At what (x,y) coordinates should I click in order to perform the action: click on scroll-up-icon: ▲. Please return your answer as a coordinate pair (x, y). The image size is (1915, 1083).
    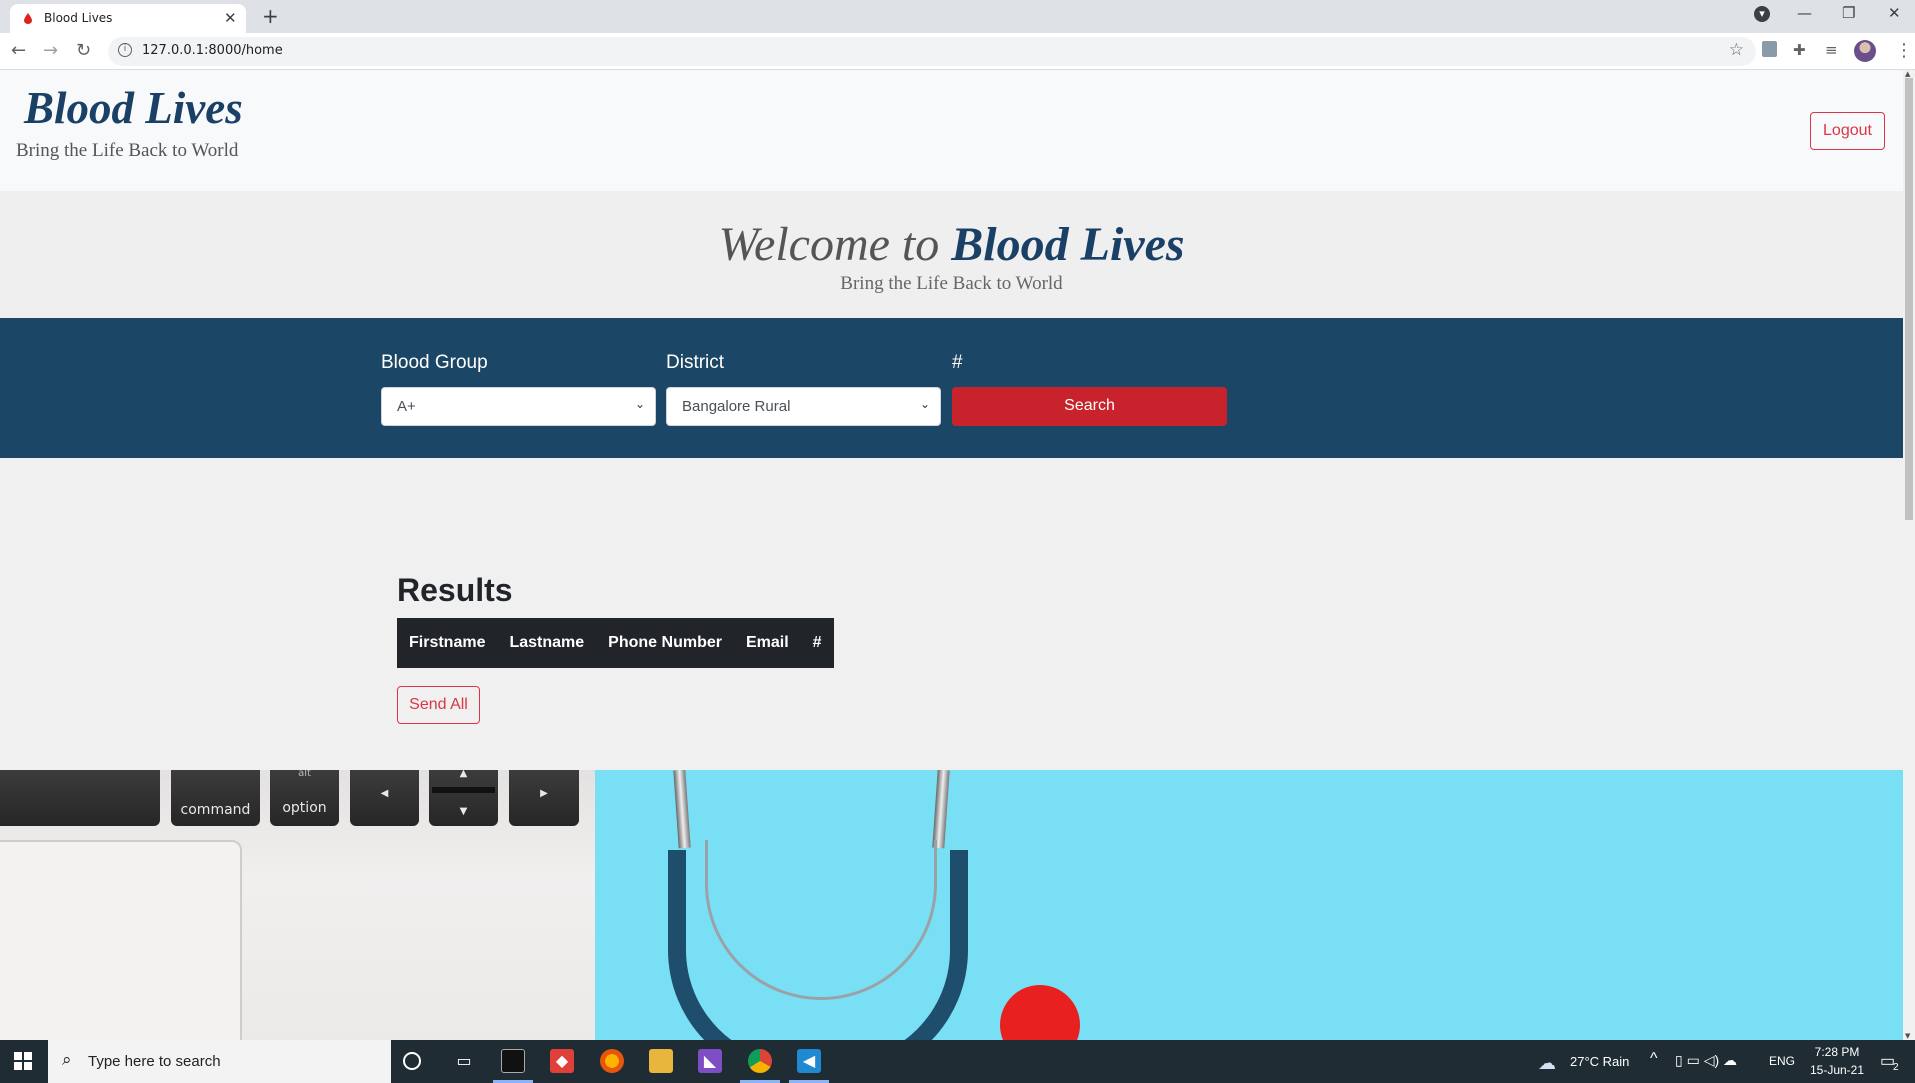
    Looking at the image, I should click on (1907, 74).